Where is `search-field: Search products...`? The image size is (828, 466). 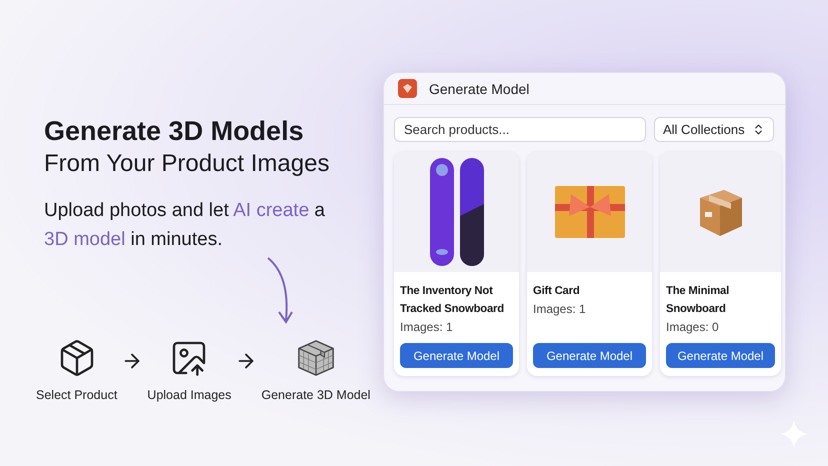 search-field: Search products... is located at coordinates (520, 129).